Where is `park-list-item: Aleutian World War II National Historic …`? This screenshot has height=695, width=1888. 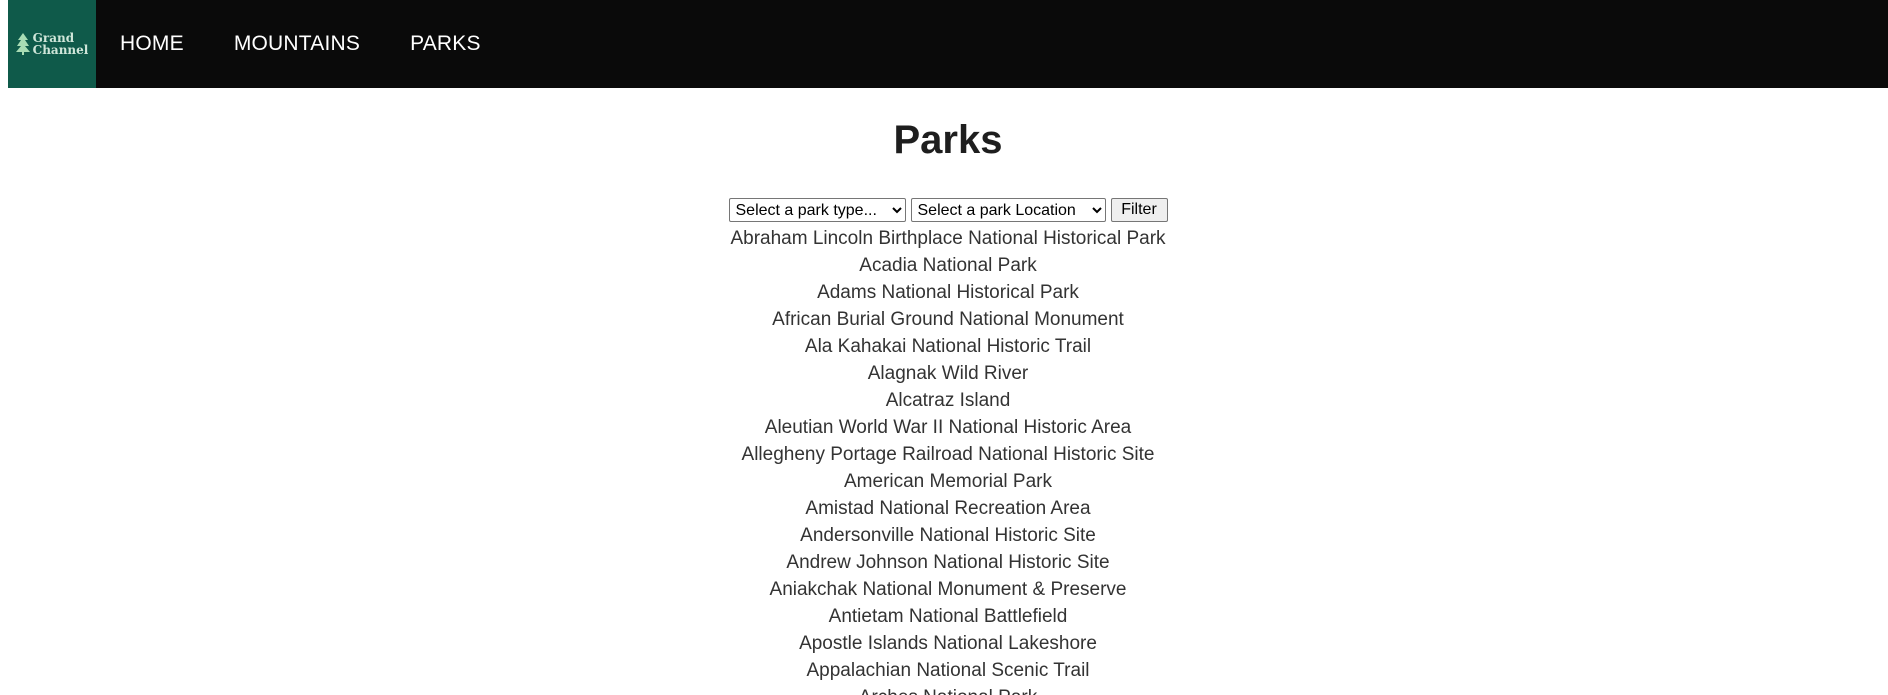 park-list-item: Aleutian World War II National Historic … is located at coordinates (944, 427).